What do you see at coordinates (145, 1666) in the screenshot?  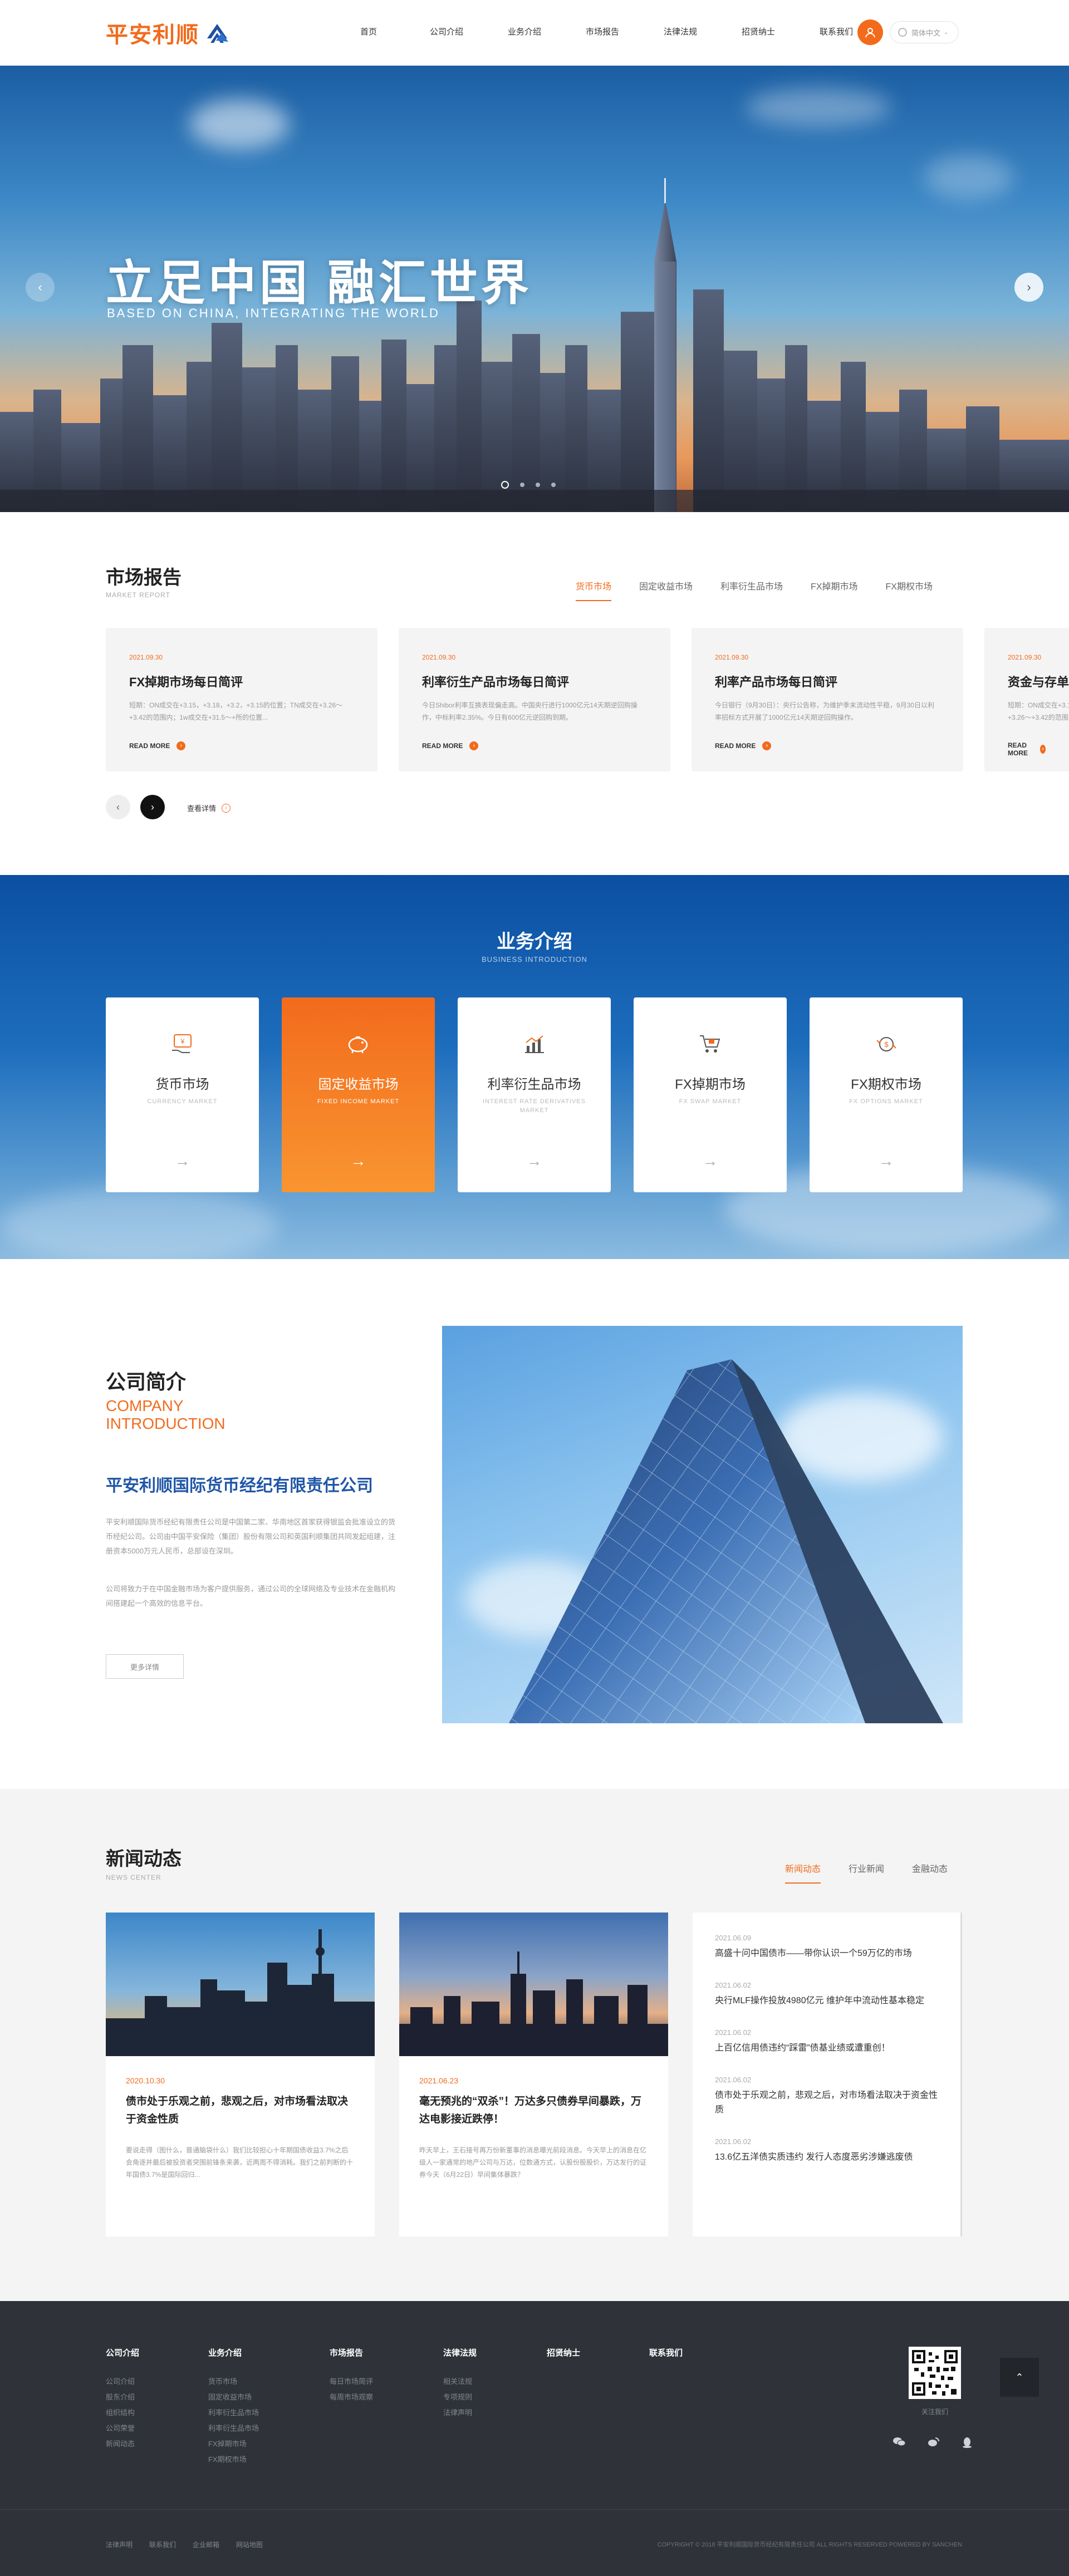 I see `company-more-button: 更多详情` at bounding box center [145, 1666].